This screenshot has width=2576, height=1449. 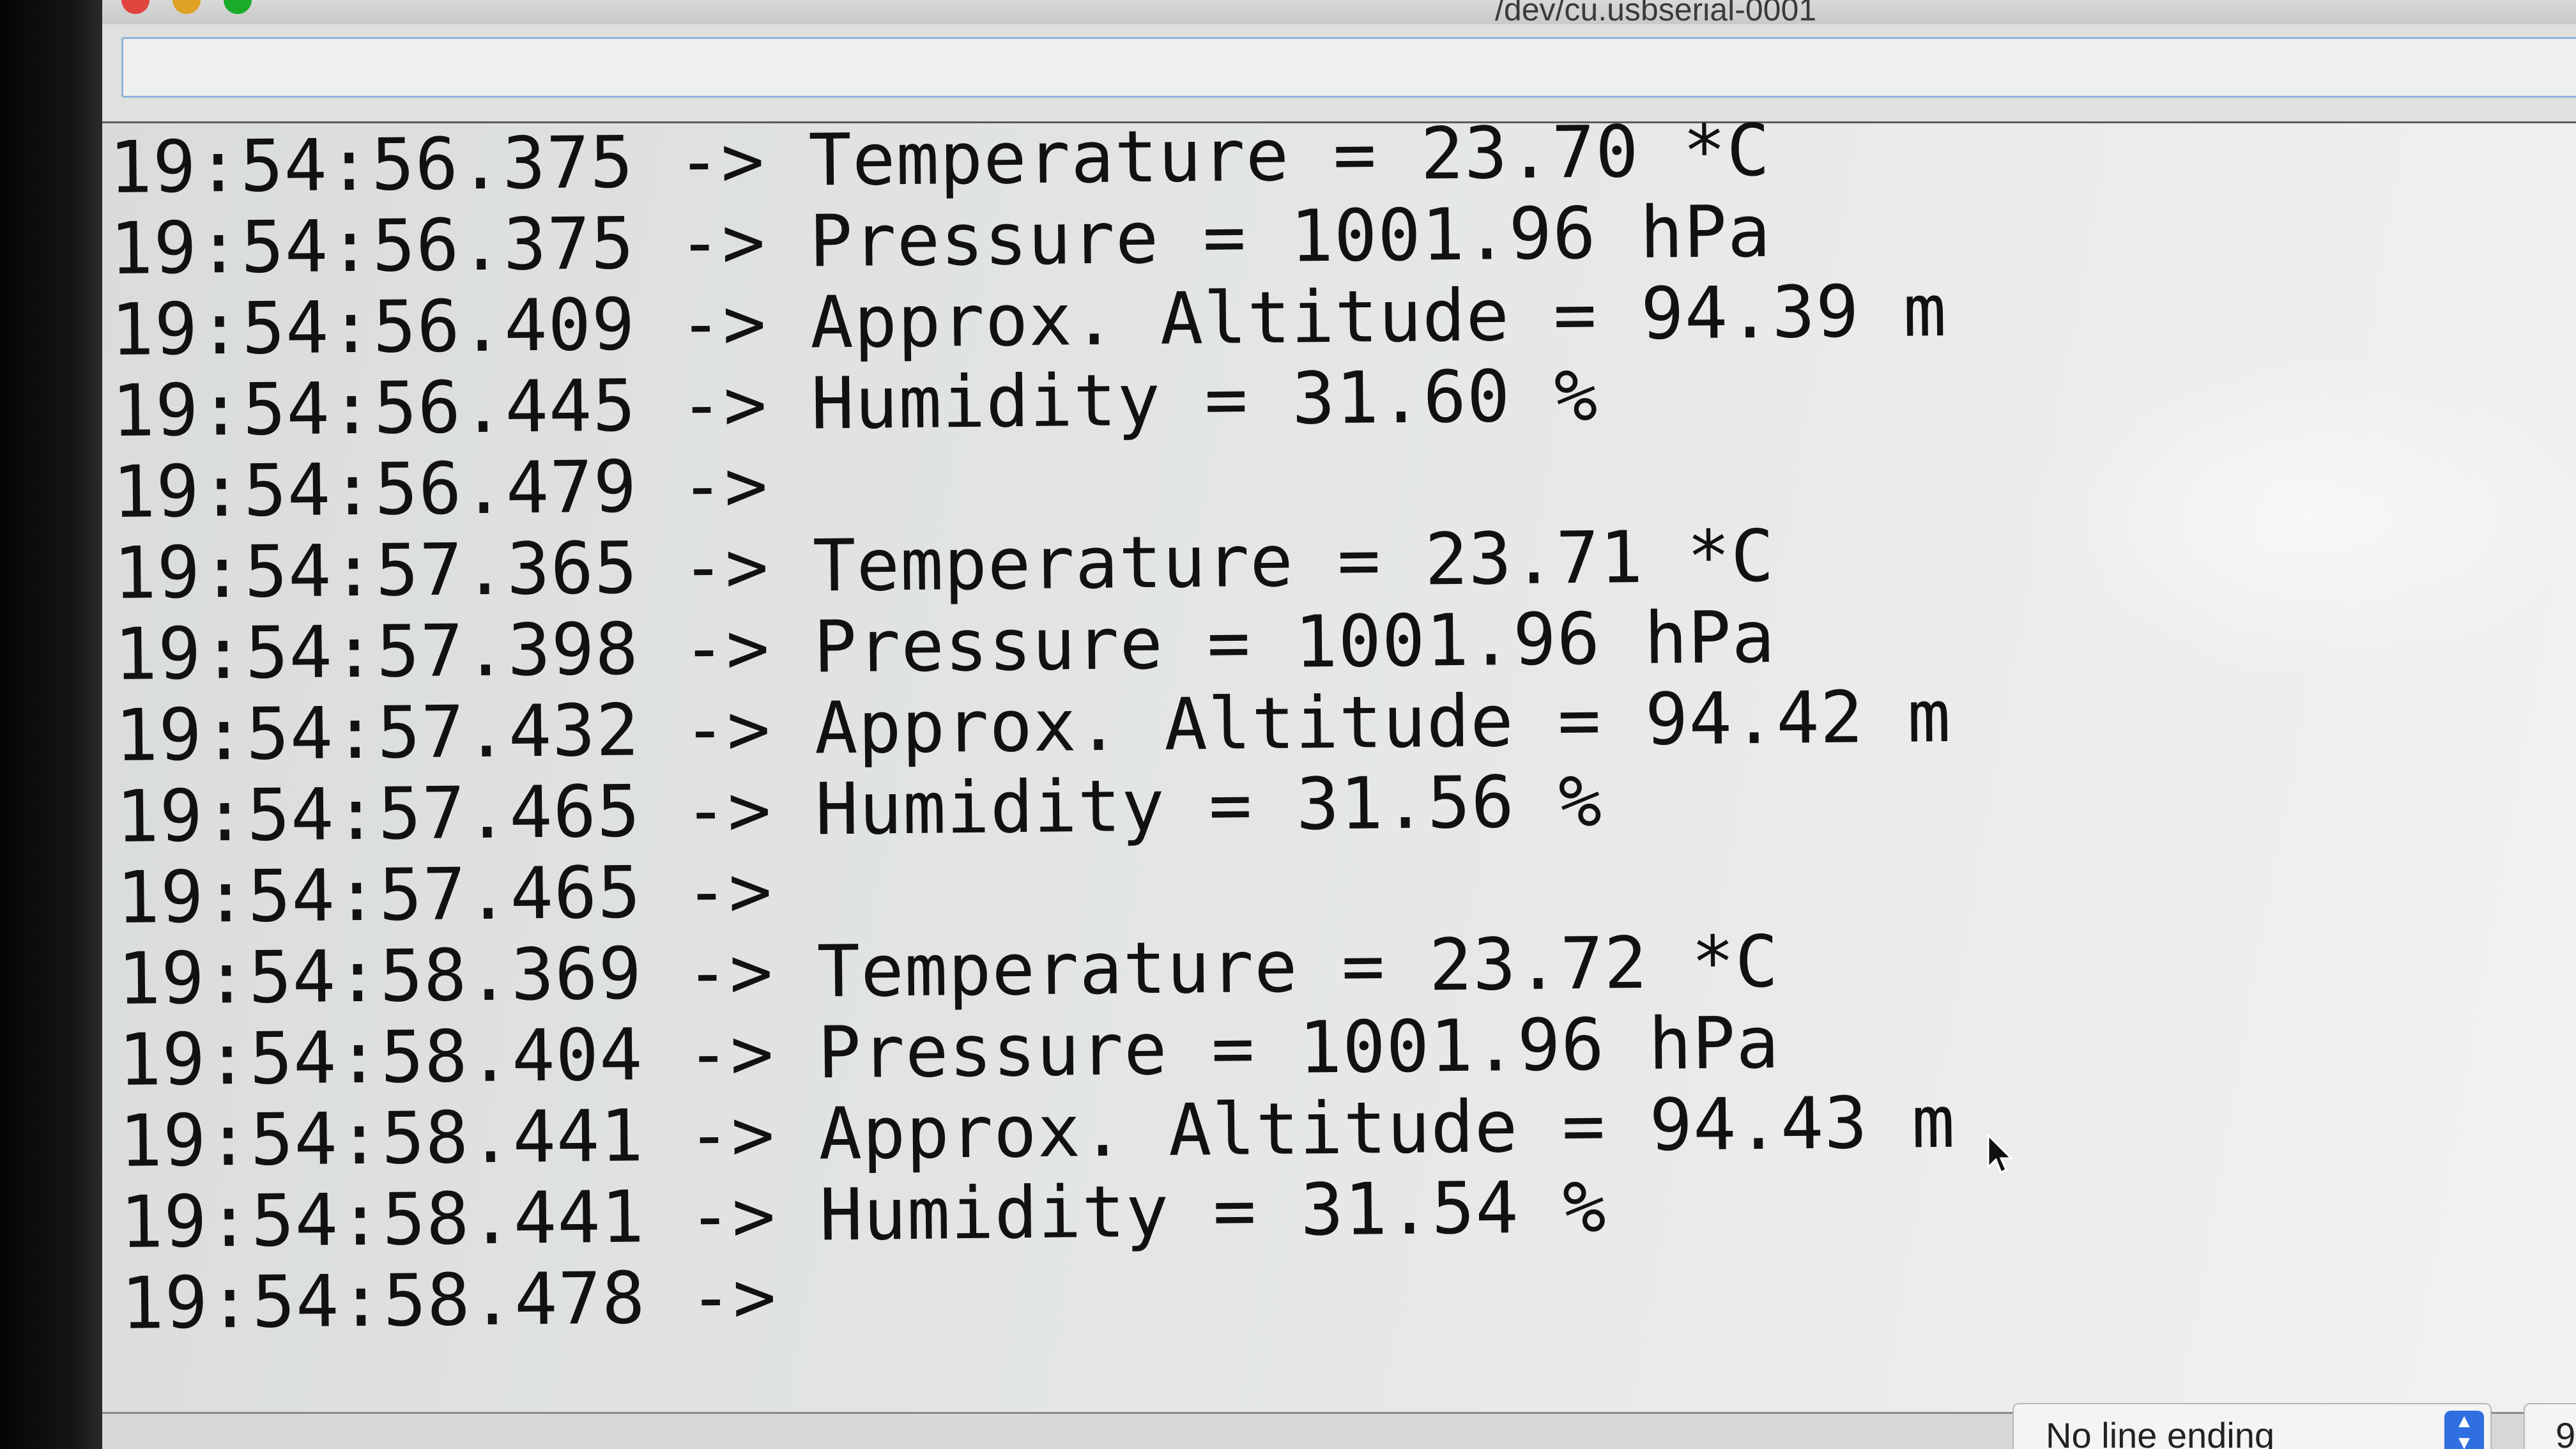 I want to click on log-timestamp: 19:54:58.404, so click(x=381, y=1057).